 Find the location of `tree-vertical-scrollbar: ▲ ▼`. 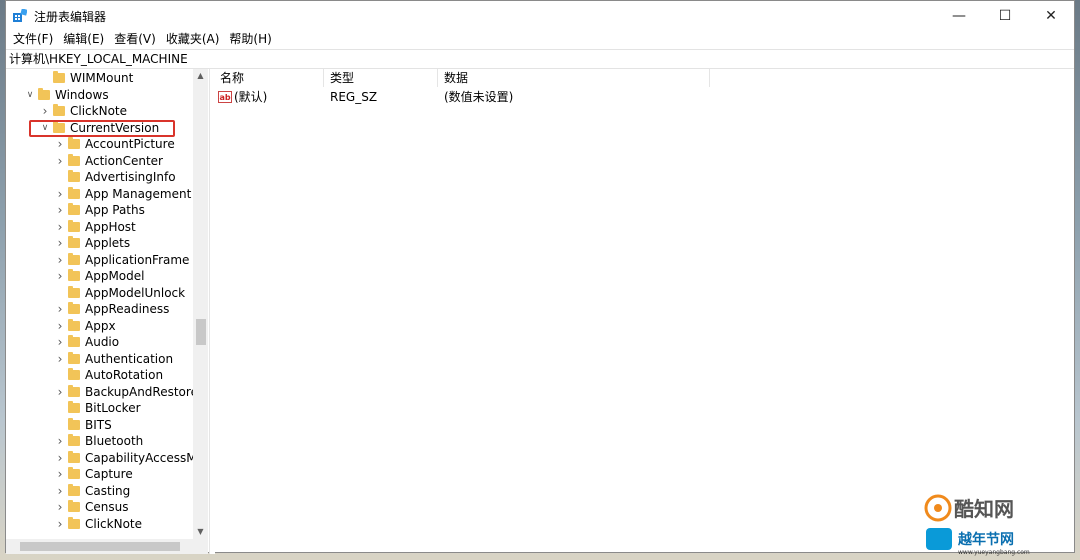

tree-vertical-scrollbar: ▲ ▼ is located at coordinates (200, 304).